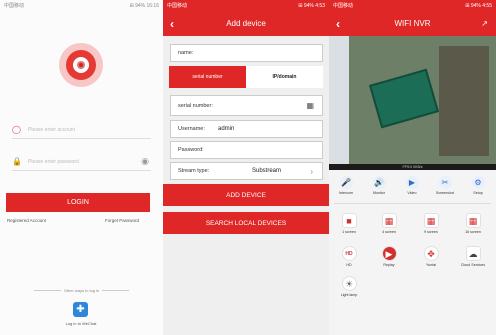 Image resolution: width=496 pixels, height=335 pixels. What do you see at coordinates (473, 232) in the screenshot?
I see `tile-label: 16 screen` at bounding box center [473, 232].